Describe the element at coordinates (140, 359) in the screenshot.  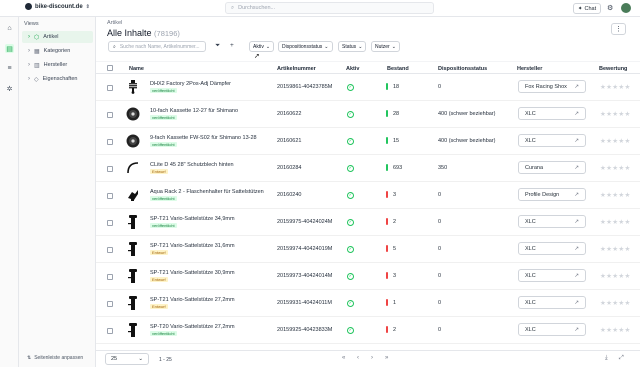
I see `chevron-down-icon: ⌄` at that location.